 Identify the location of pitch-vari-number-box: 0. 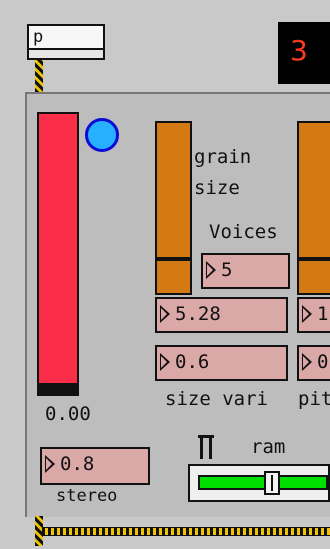
(313, 363).